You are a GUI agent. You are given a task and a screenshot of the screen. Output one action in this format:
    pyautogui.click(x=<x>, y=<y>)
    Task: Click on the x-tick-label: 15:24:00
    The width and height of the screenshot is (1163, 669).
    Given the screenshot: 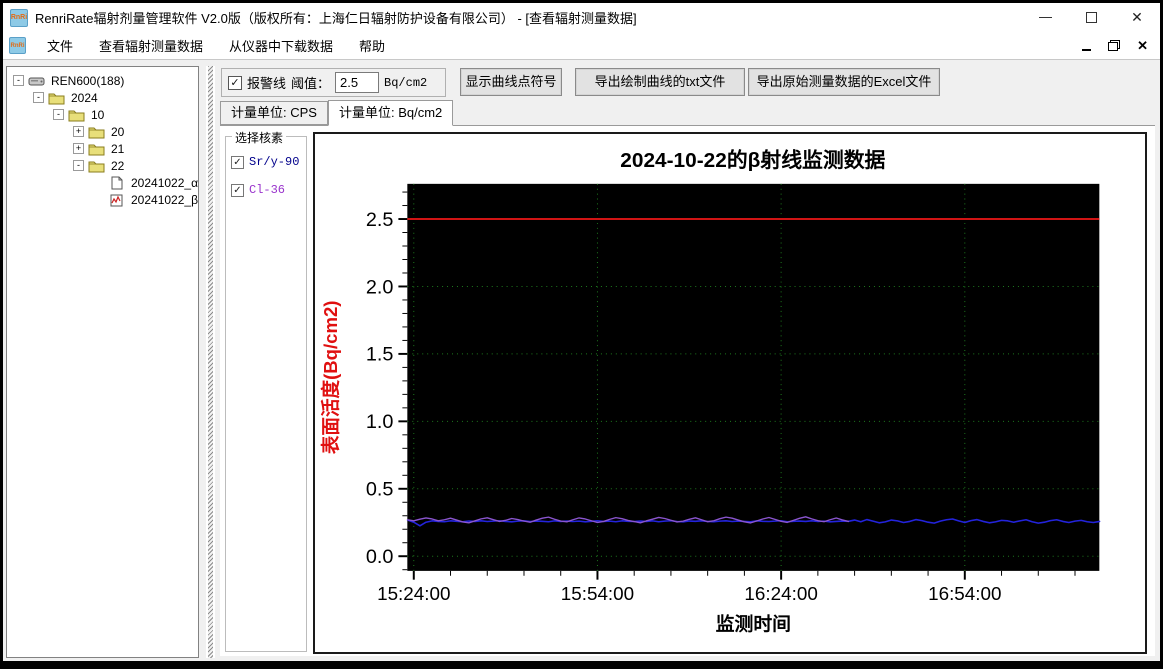 What is the action you would take?
    pyautogui.click(x=413, y=593)
    